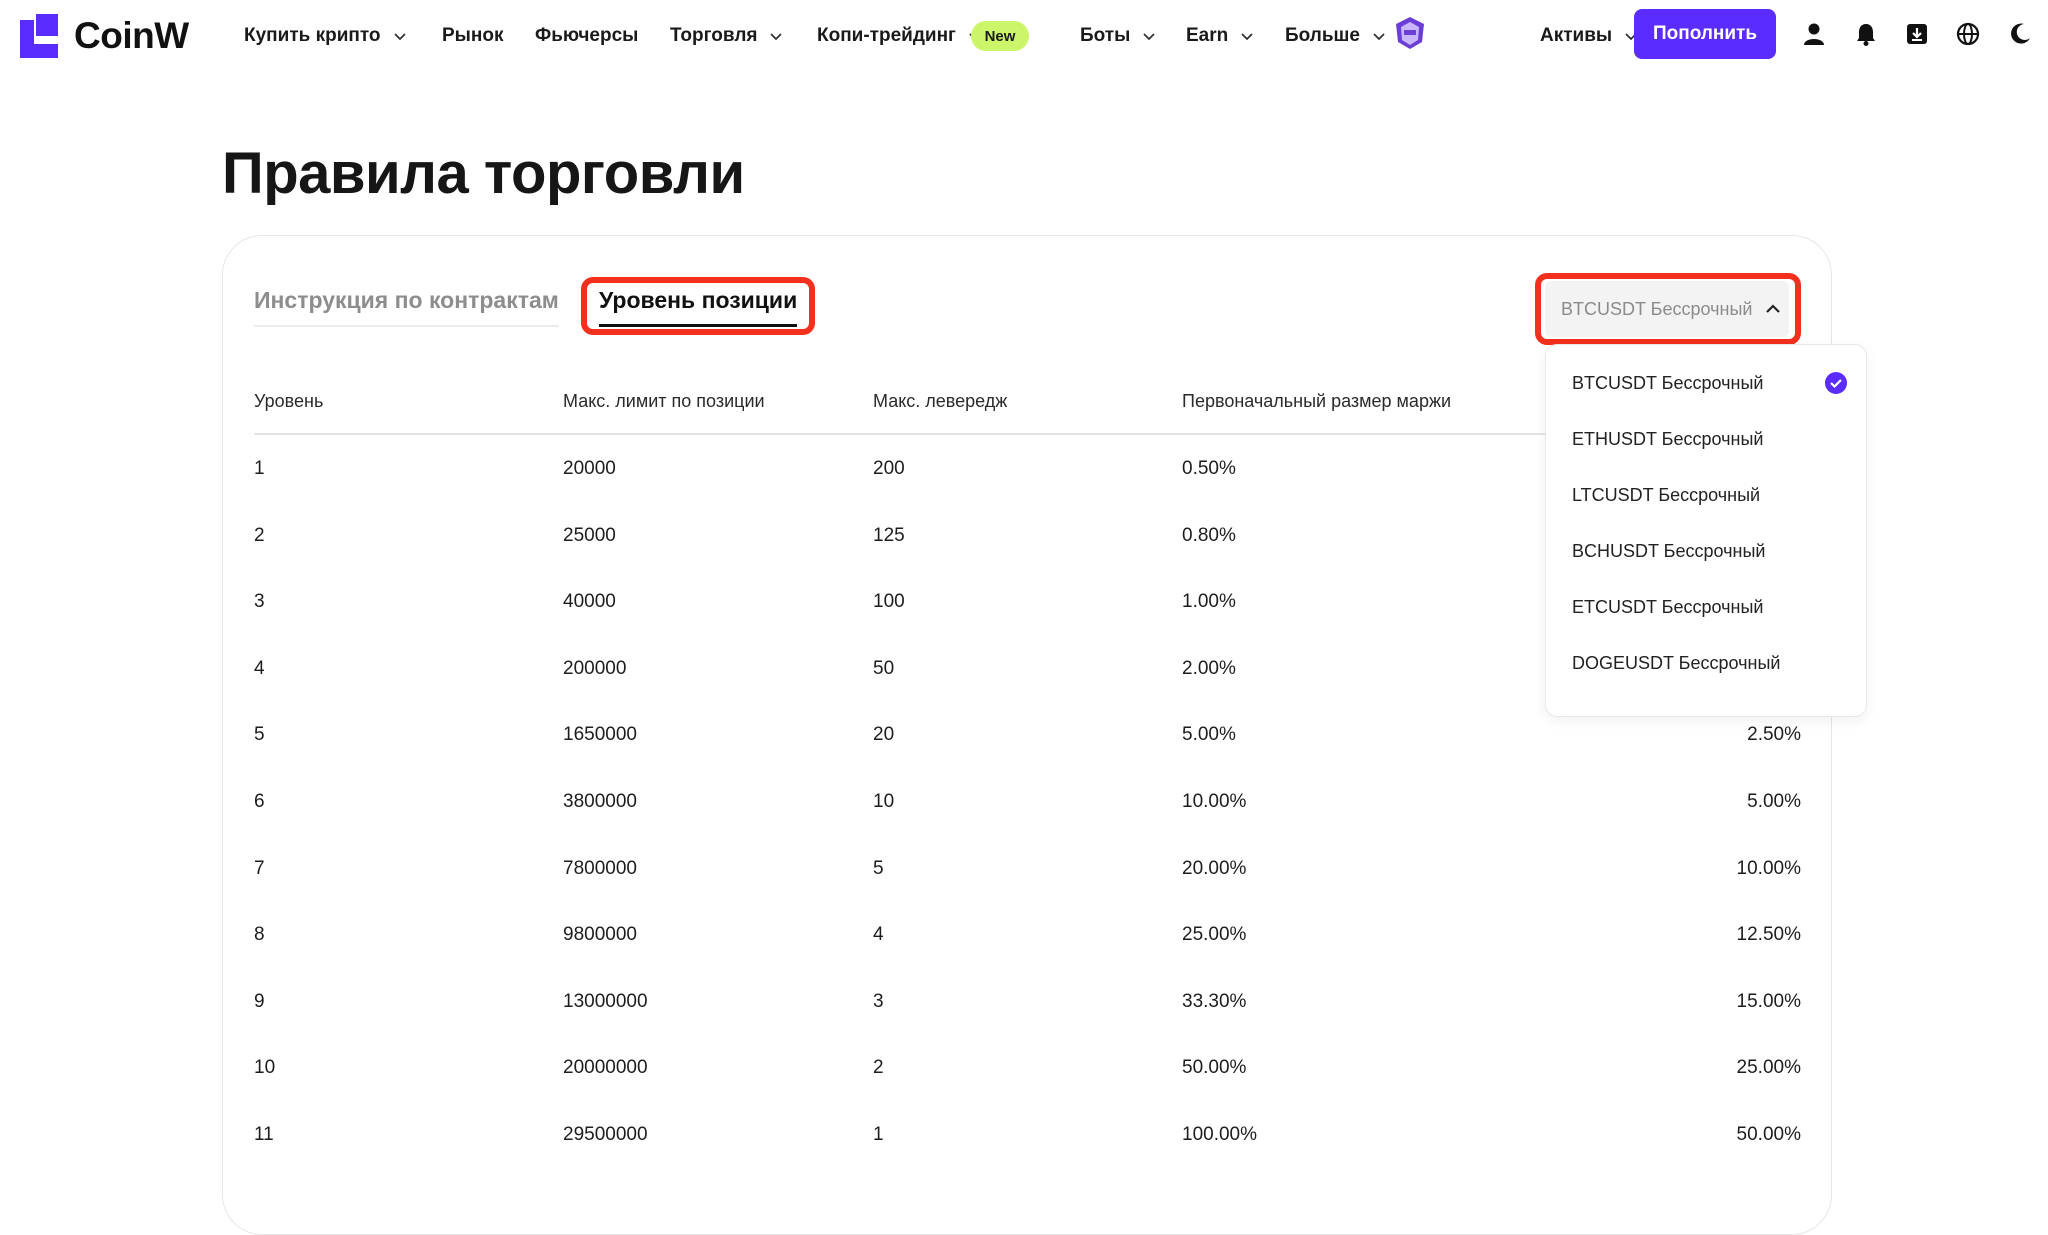 The height and width of the screenshot is (1235, 2048). What do you see at coordinates (600, 935) in the screenshot?
I see `table-cell: 9800000` at bounding box center [600, 935].